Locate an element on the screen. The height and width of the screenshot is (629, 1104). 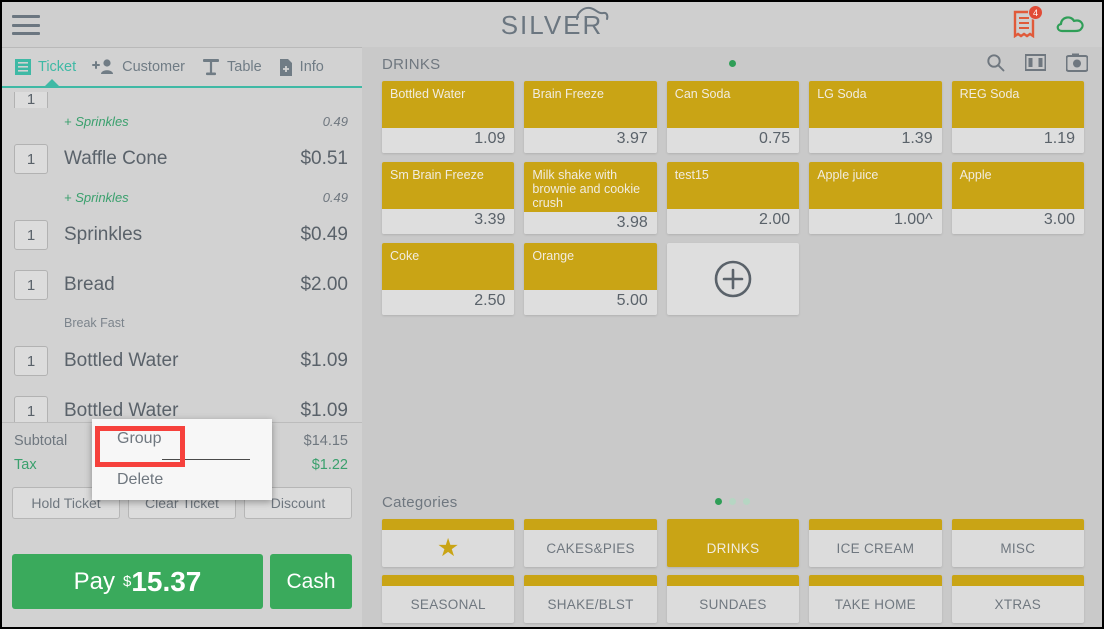
tab-info-label: Info is located at coordinates (311, 67).